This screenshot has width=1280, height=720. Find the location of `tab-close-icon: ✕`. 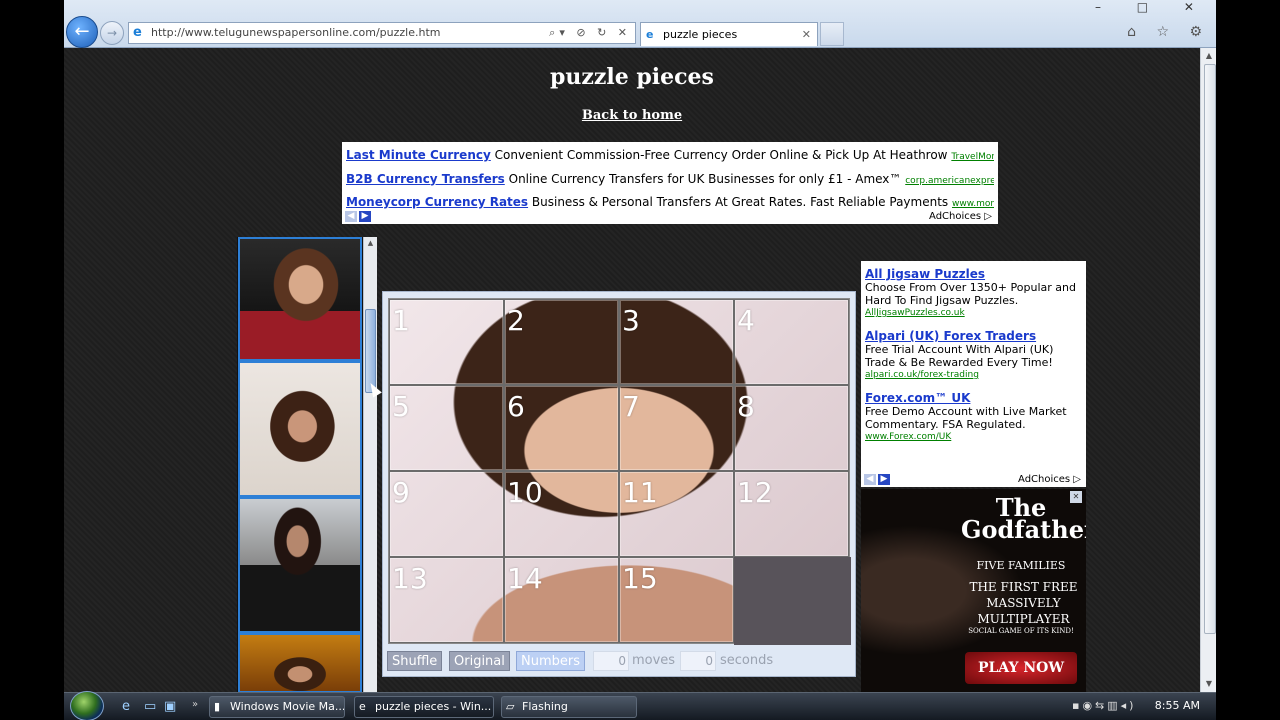

tab-close-icon: ✕ is located at coordinates (806, 34).